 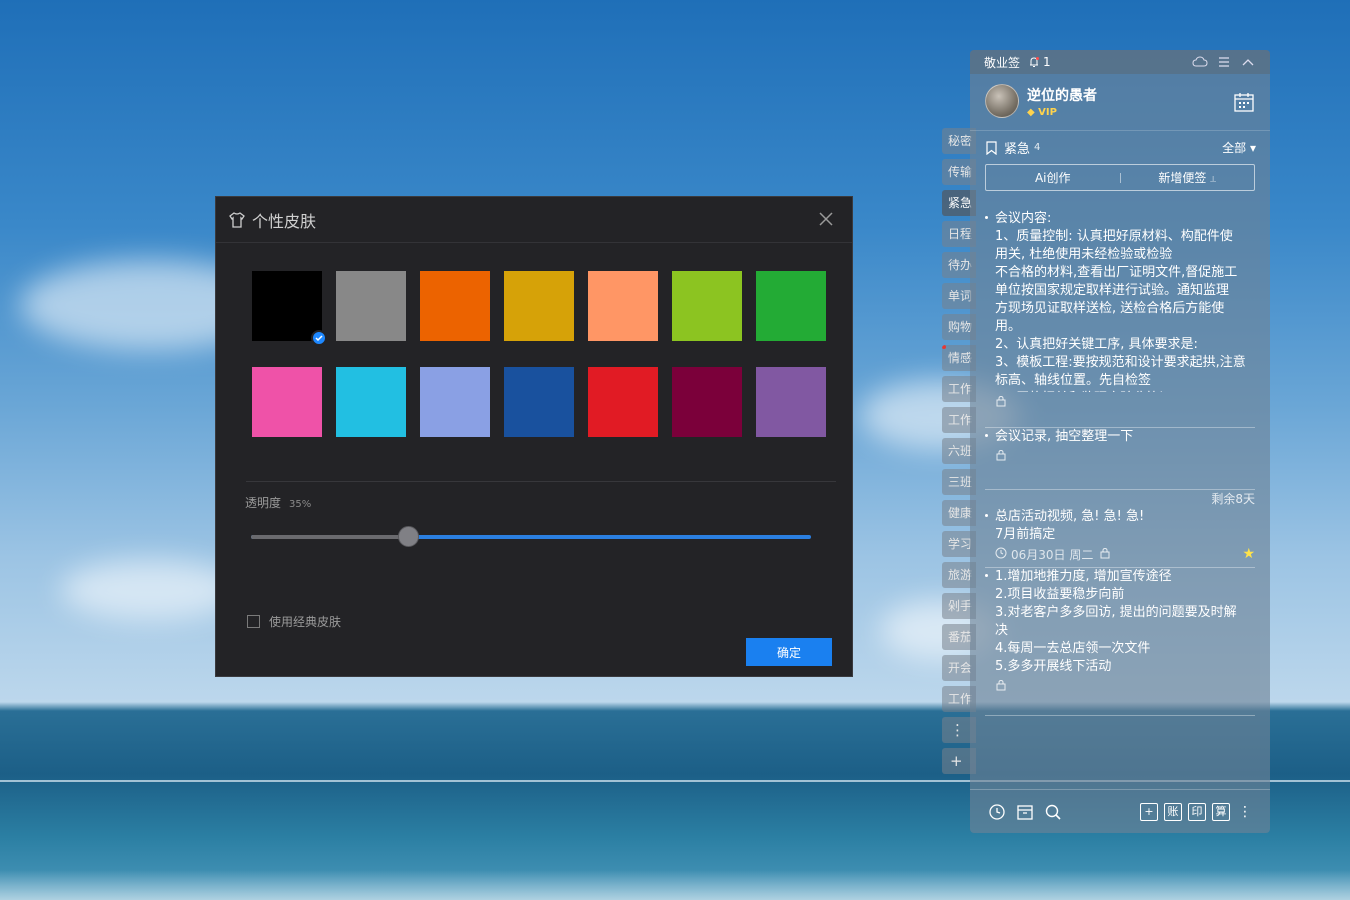 I want to click on note-body: 会议记录, 抽空整理一下, so click(x=1125, y=437).